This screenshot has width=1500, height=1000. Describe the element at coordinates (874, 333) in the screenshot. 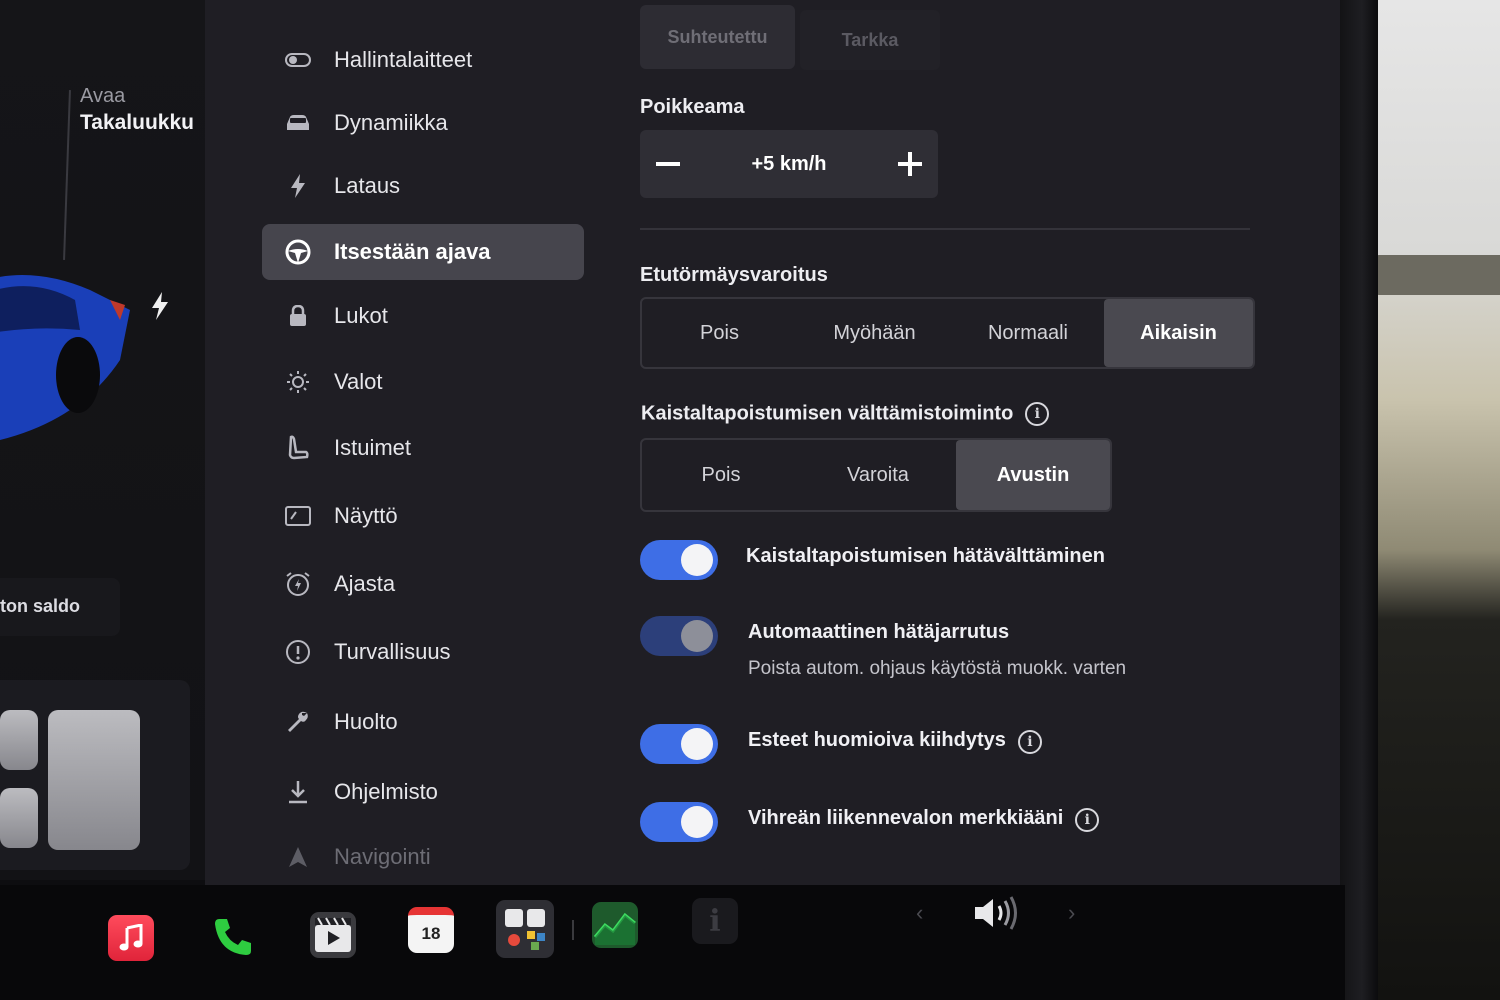

I see `fcw-option-late: Myöhään` at that location.